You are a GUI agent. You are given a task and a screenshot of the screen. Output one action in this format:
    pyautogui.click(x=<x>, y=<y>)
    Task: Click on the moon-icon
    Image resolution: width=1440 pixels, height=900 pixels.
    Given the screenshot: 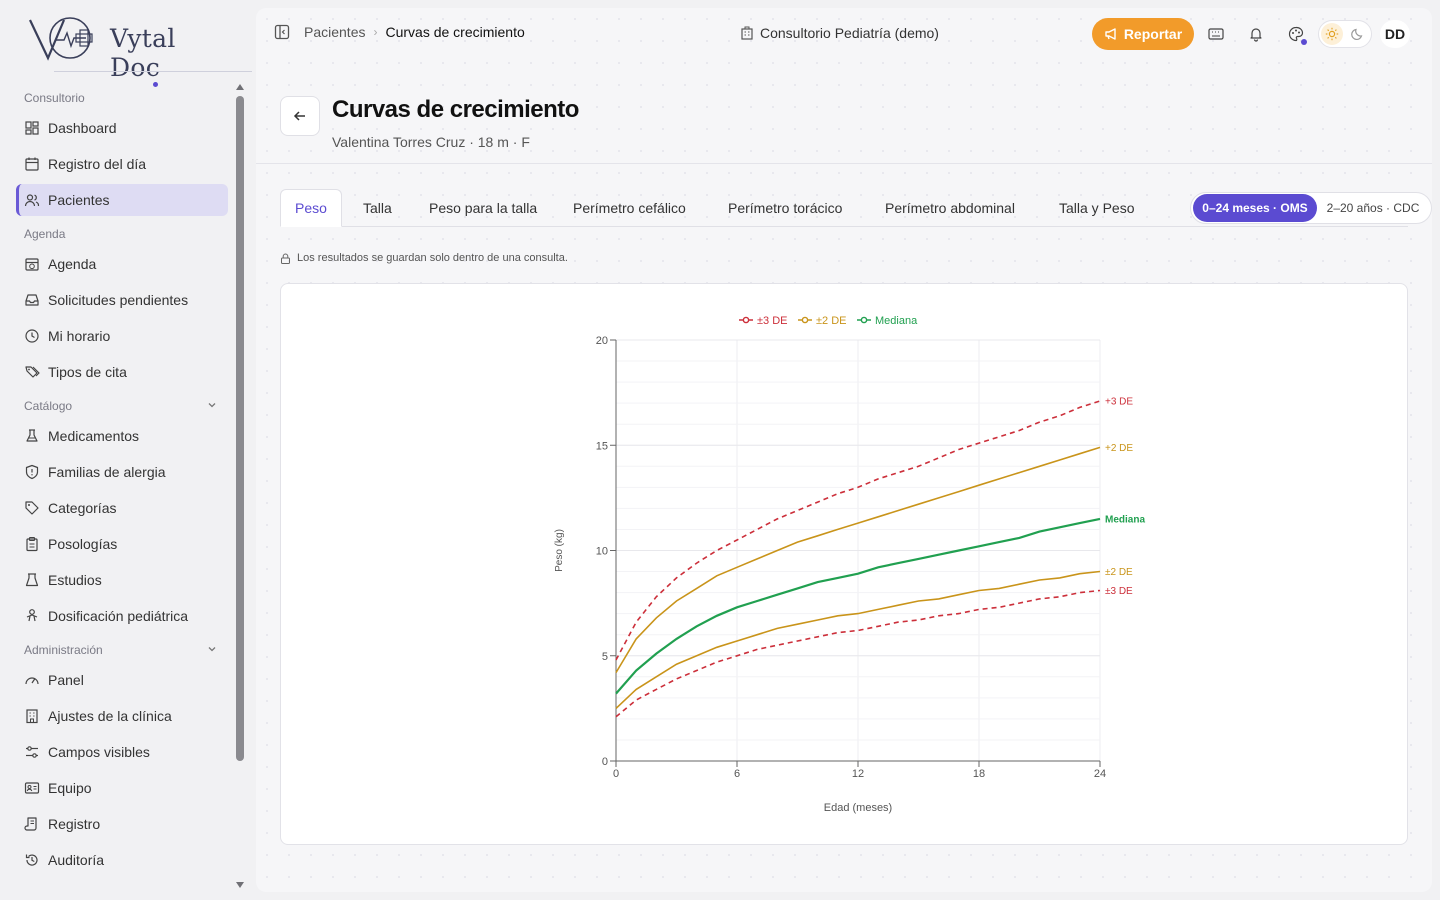 What is the action you would take?
    pyautogui.click(x=1358, y=34)
    